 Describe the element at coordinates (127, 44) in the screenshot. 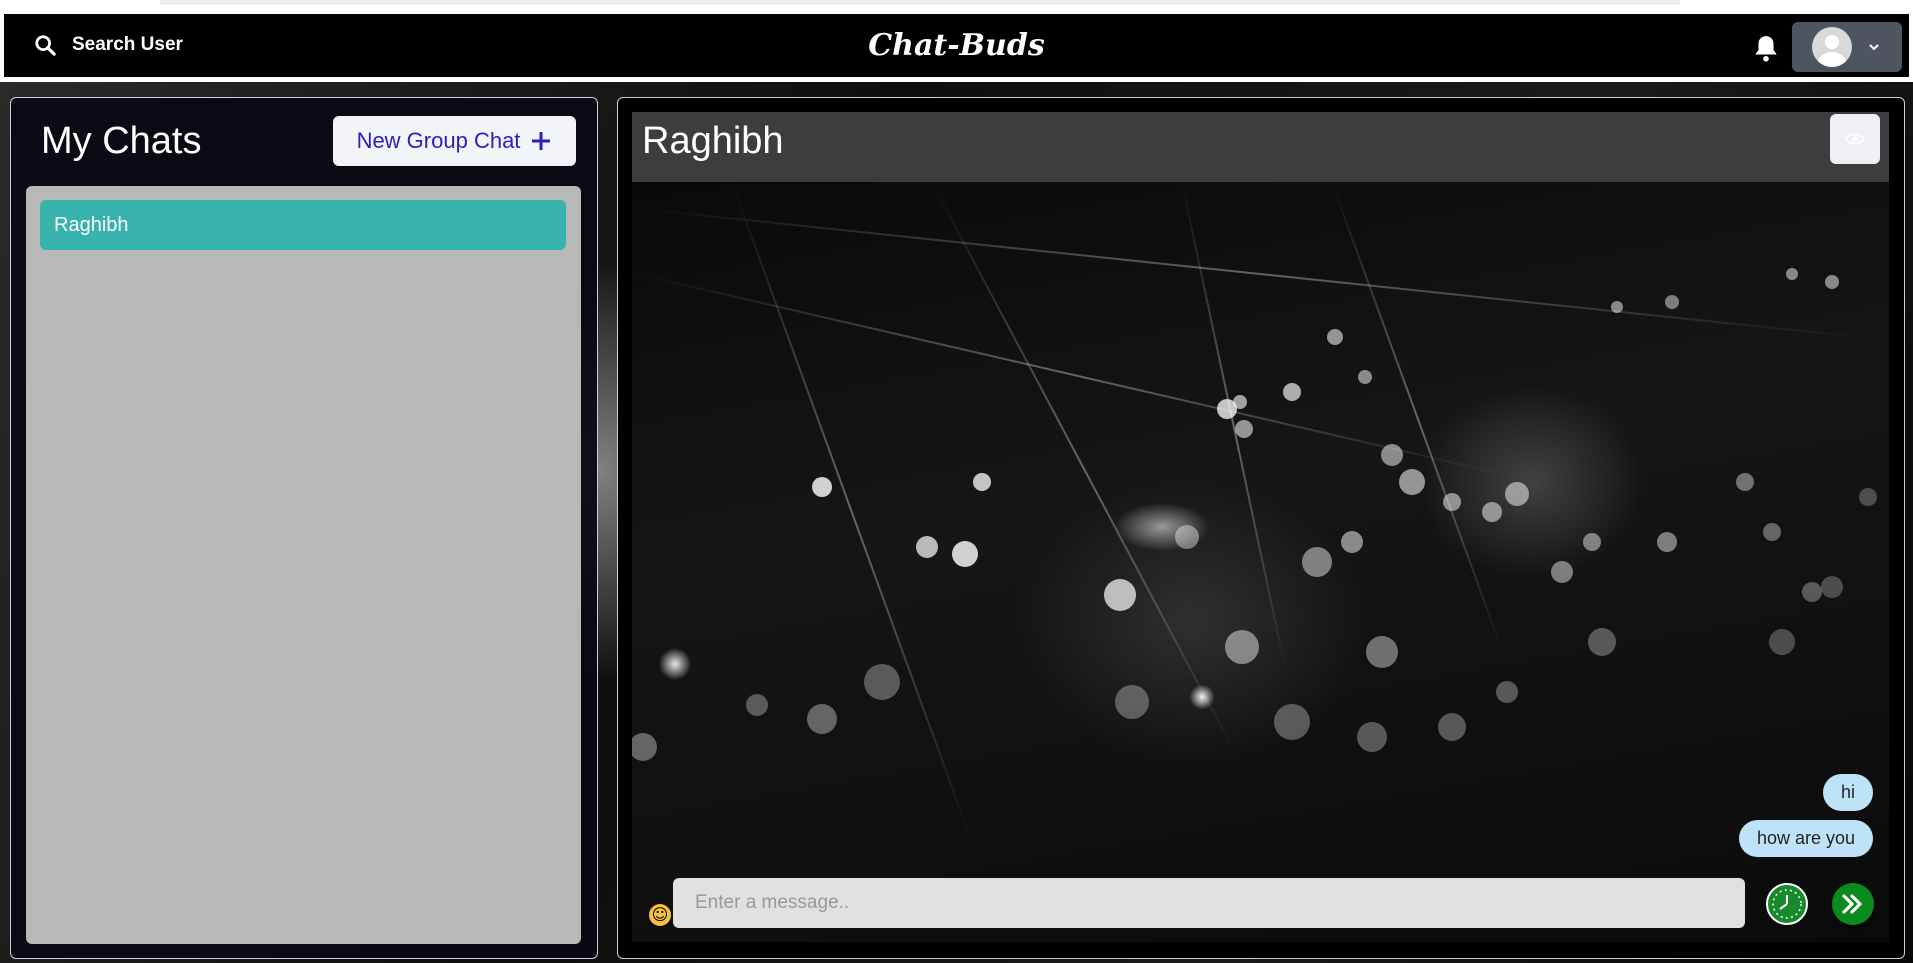

I see `search-user-label: Search User` at that location.